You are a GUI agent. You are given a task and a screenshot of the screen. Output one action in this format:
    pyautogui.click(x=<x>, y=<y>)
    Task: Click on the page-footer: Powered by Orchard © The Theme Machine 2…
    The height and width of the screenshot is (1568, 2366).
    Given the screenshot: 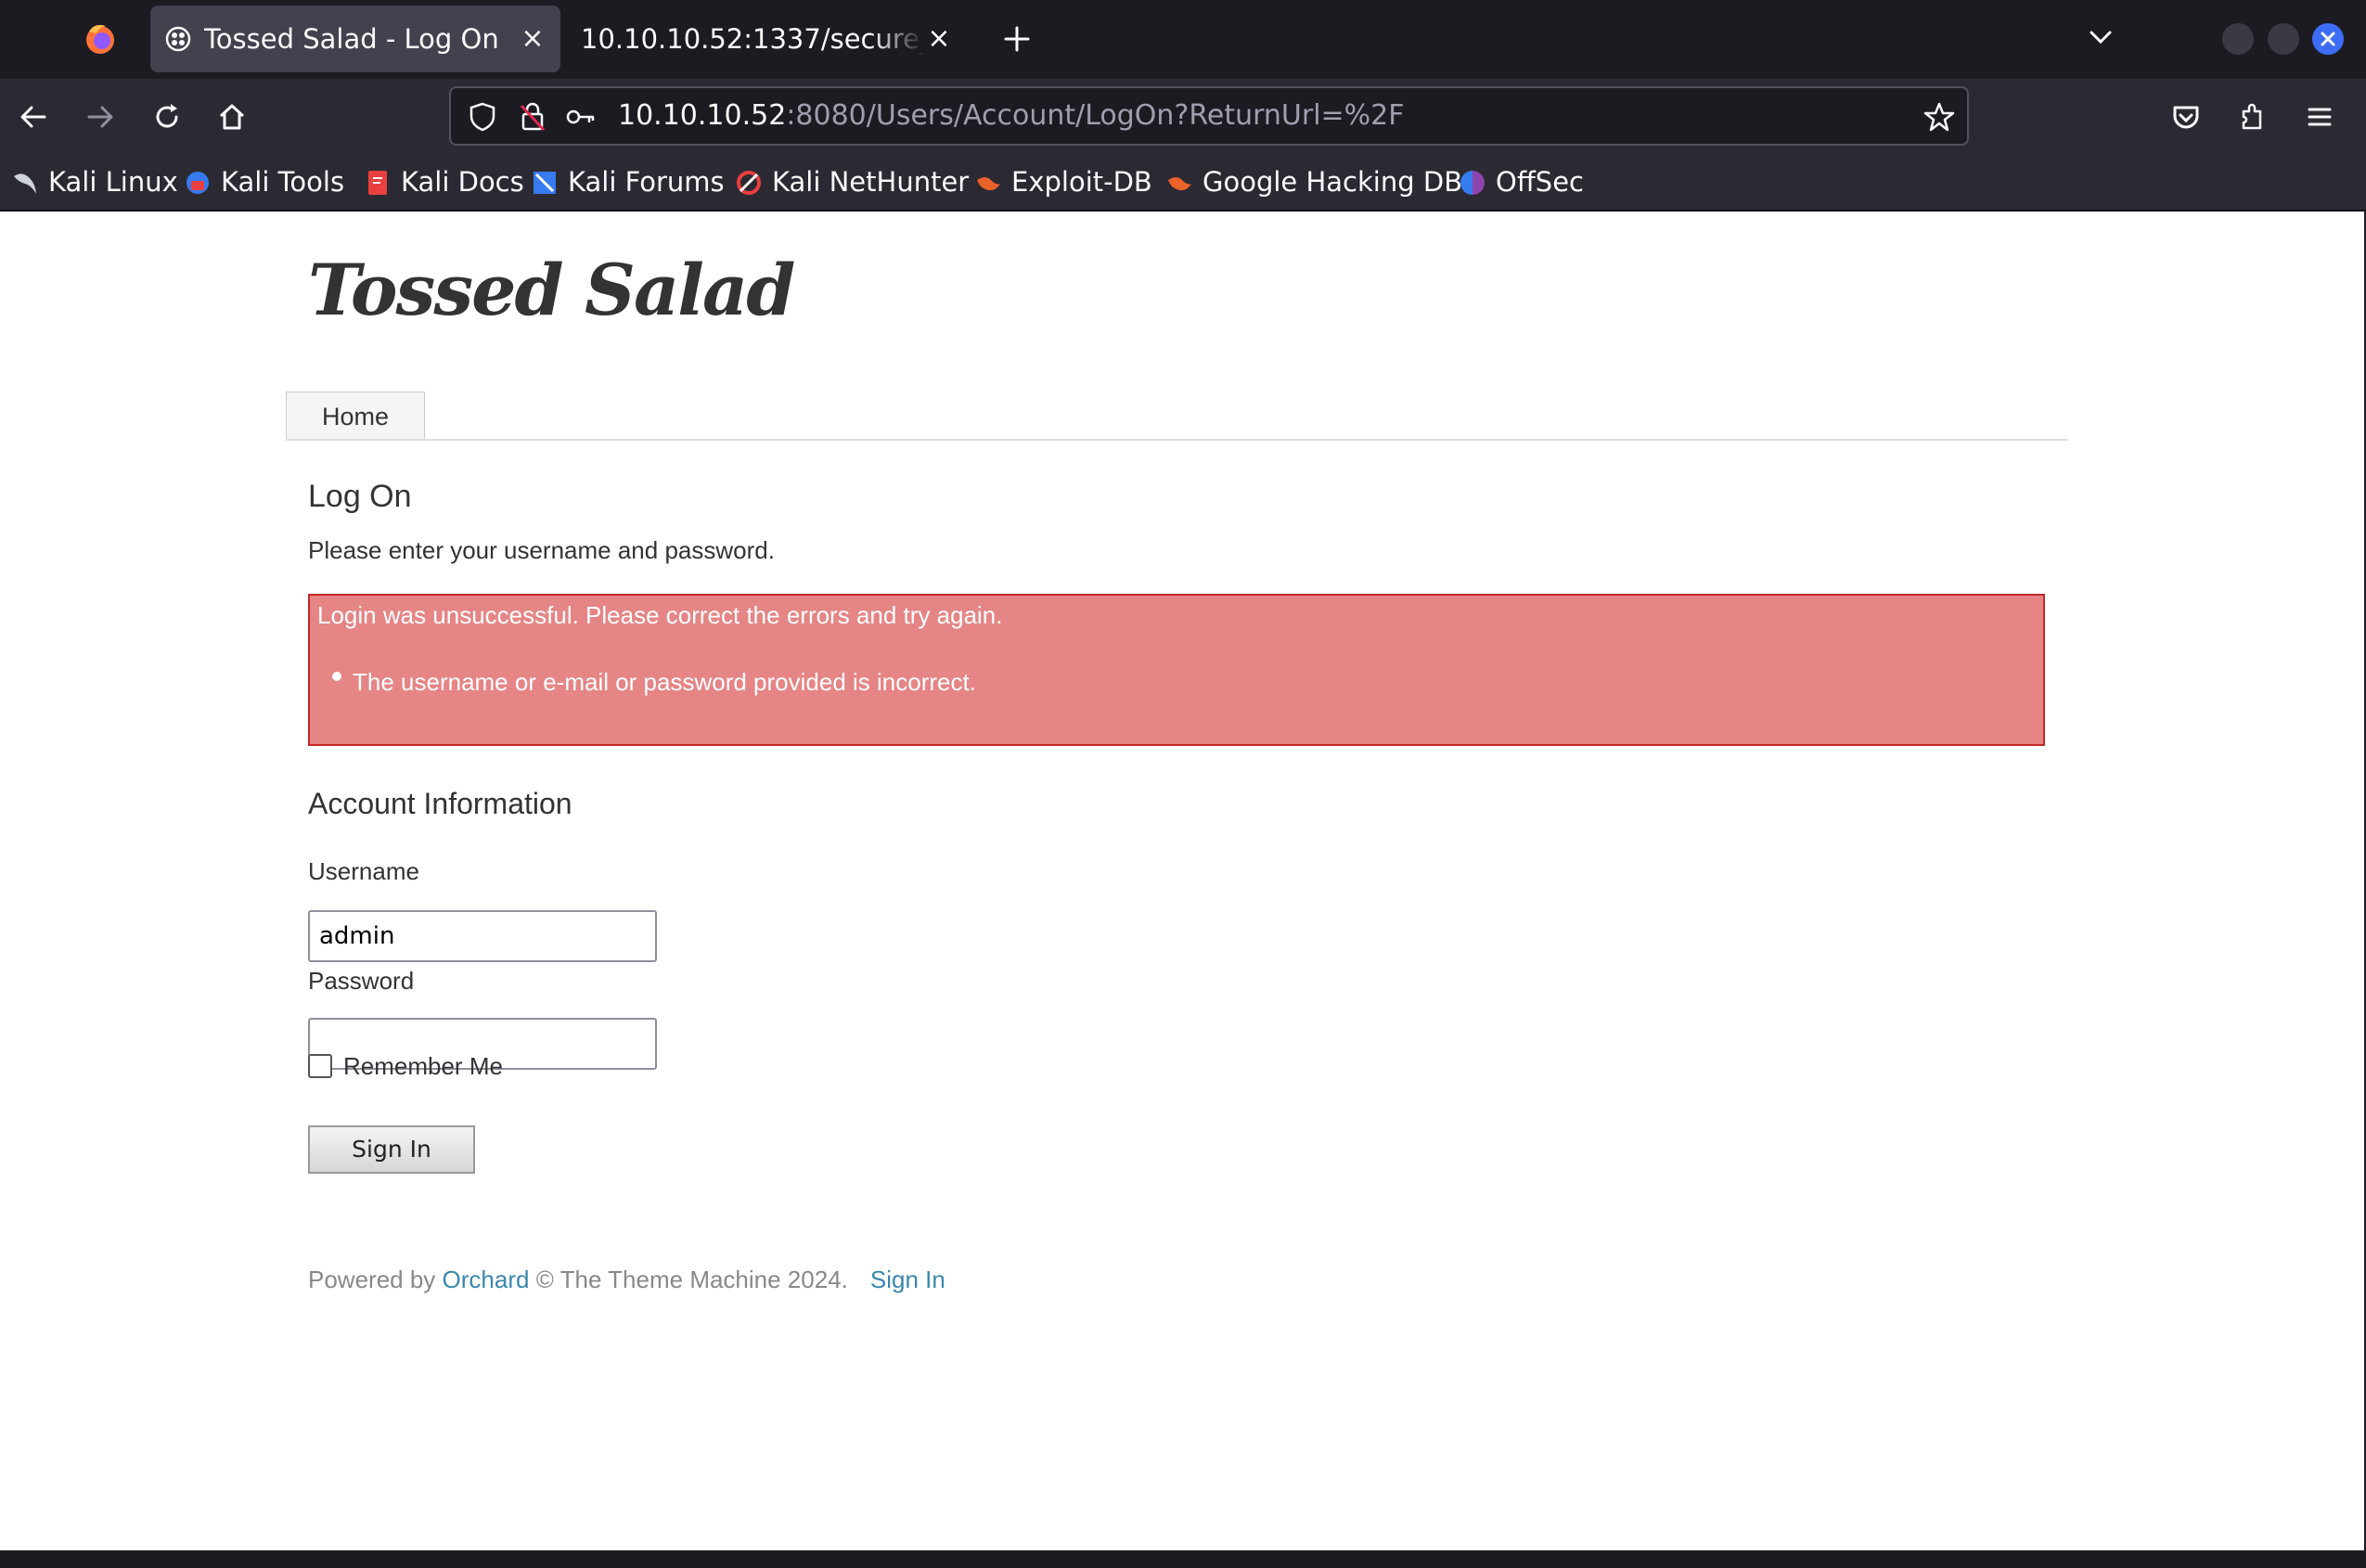 What is the action you would take?
    pyautogui.click(x=627, y=1280)
    